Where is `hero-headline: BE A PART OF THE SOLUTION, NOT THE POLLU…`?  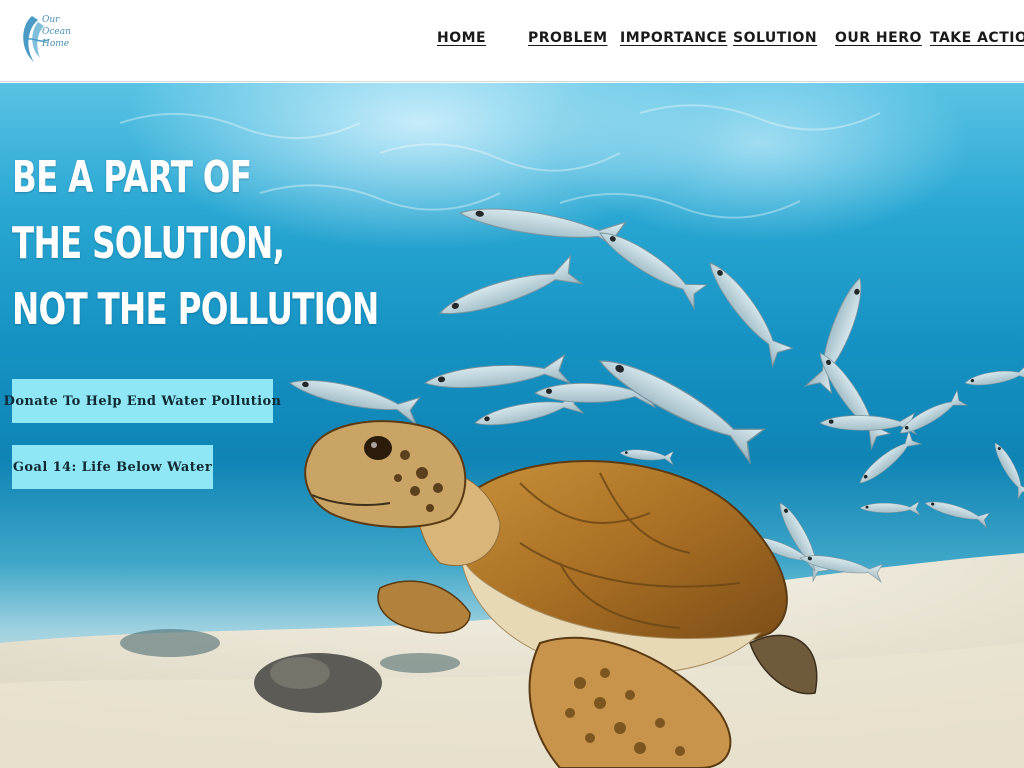
hero-headline: BE A PART OF THE SOLUTION, NOT THE POLLU… is located at coordinates (195, 244).